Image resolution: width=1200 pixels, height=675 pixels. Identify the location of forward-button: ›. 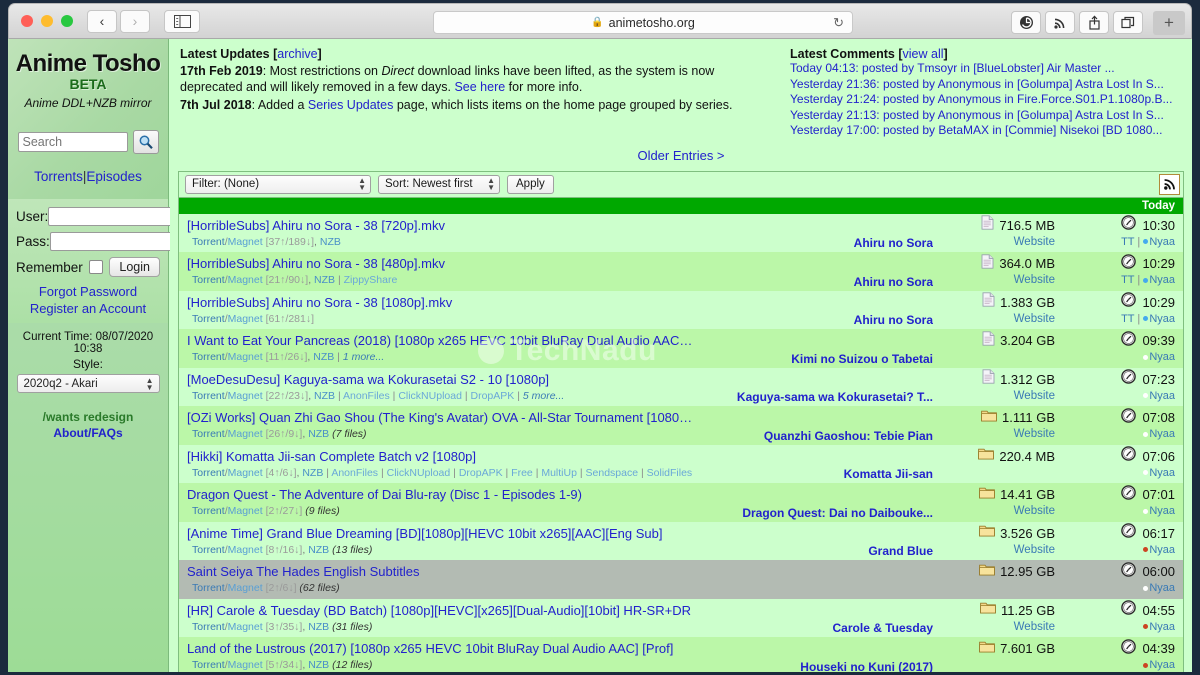
(135, 21).